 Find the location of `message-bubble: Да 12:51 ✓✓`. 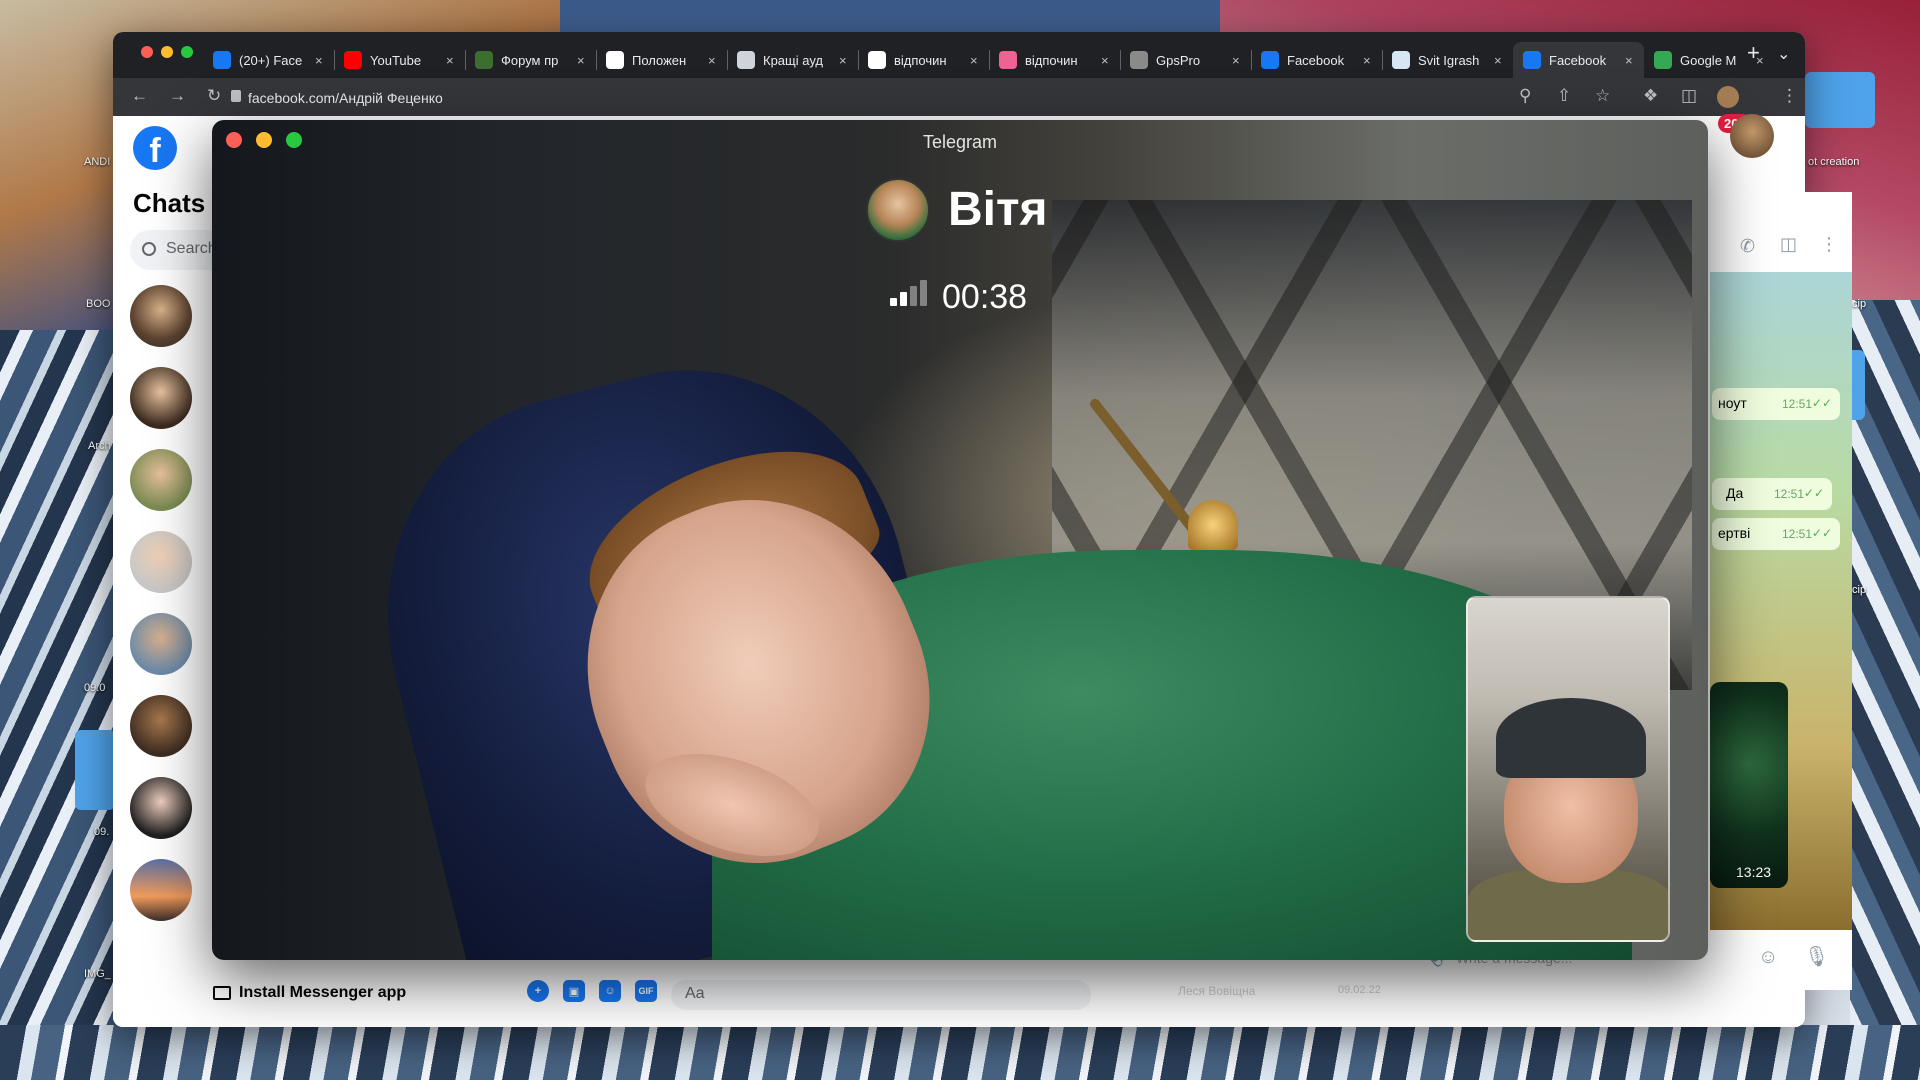

message-bubble: Да 12:51 ✓✓ is located at coordinates (1772, 494).